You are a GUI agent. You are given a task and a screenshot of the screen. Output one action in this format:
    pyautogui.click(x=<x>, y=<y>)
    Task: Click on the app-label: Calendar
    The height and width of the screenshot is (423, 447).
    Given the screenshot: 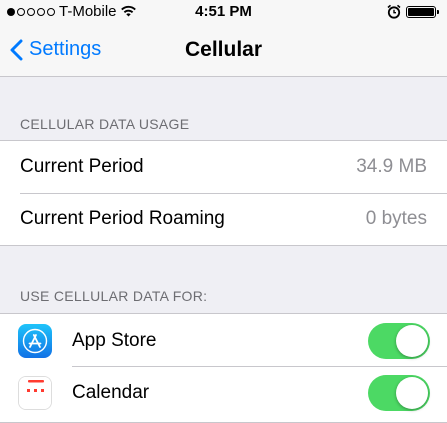 What is the action you would take?
    pyautogui.click(x=111, y=392)
    